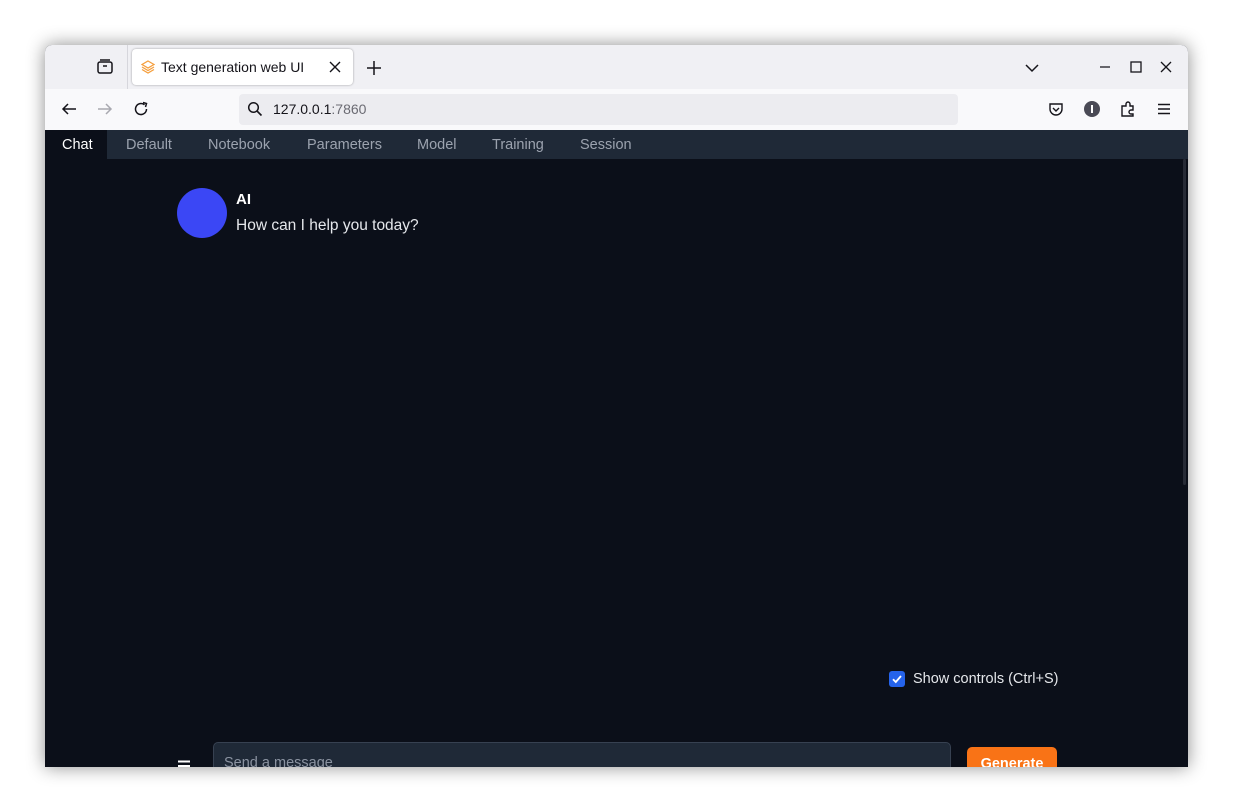 The height and width of the screenshot is (812, 1233). I want to click on url-port: :7860, so click(349, 109).